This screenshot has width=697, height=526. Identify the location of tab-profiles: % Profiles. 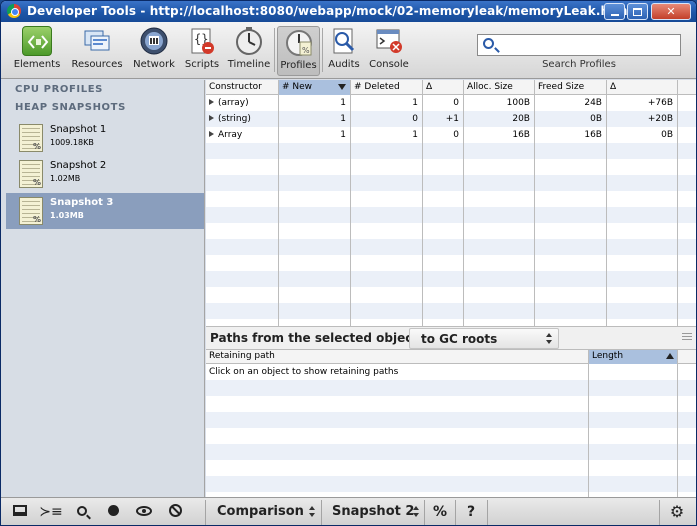
(298, 51).